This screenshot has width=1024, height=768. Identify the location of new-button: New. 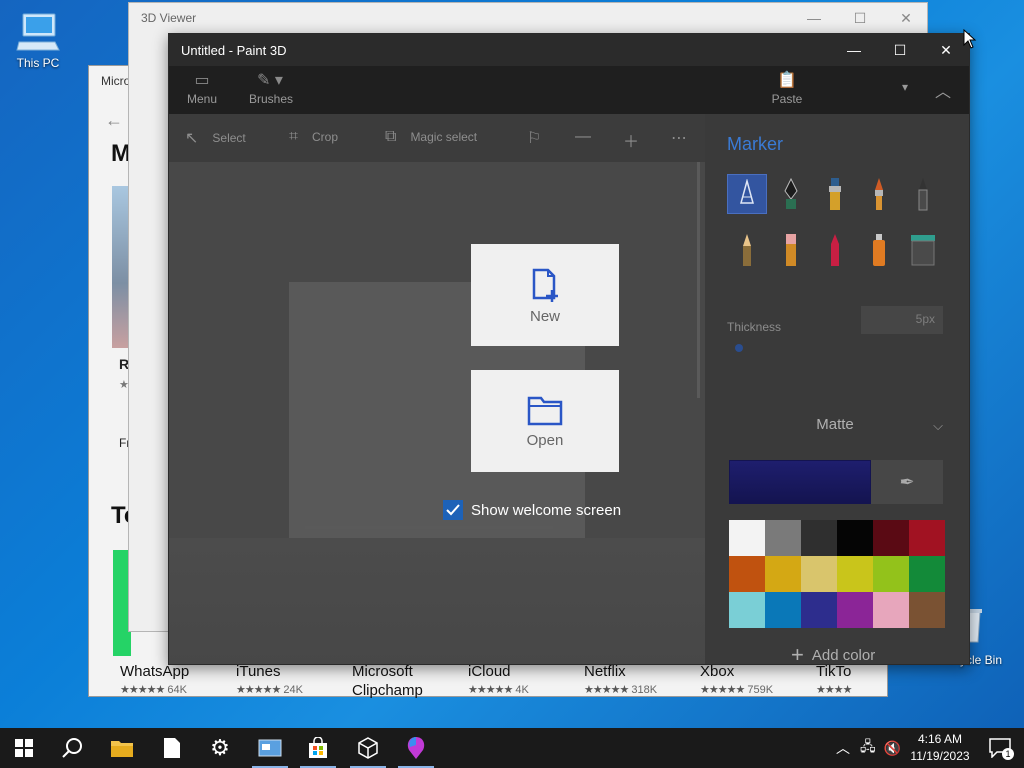
(545, 295).